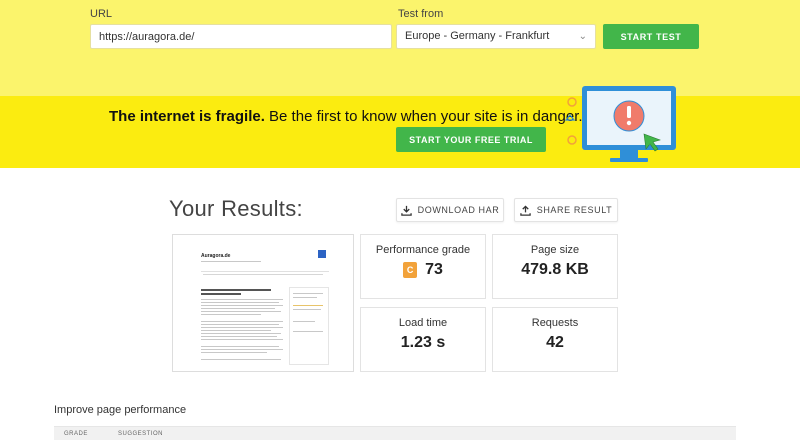 This screenshot has height=440, width=800. Describe the element at coordinates (263, 303) in the screenshot. I see `page-screenshot-thumbnail: Auragora.de` at that location.